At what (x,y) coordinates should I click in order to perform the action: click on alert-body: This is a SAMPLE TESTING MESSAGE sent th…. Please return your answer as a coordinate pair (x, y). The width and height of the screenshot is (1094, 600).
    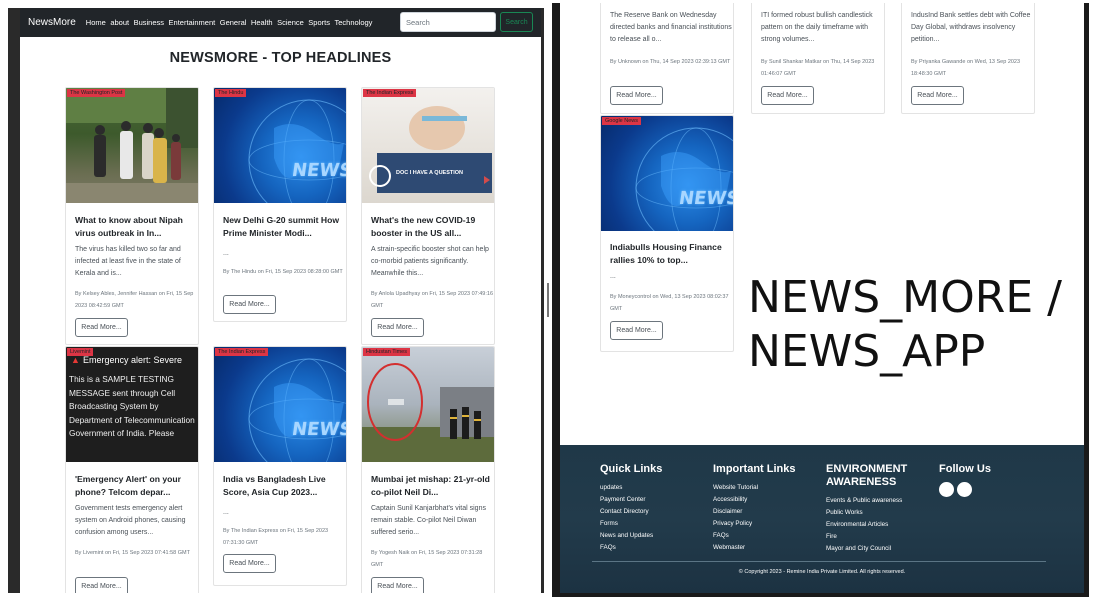
    Looking at the image, I should click on (132, 406).